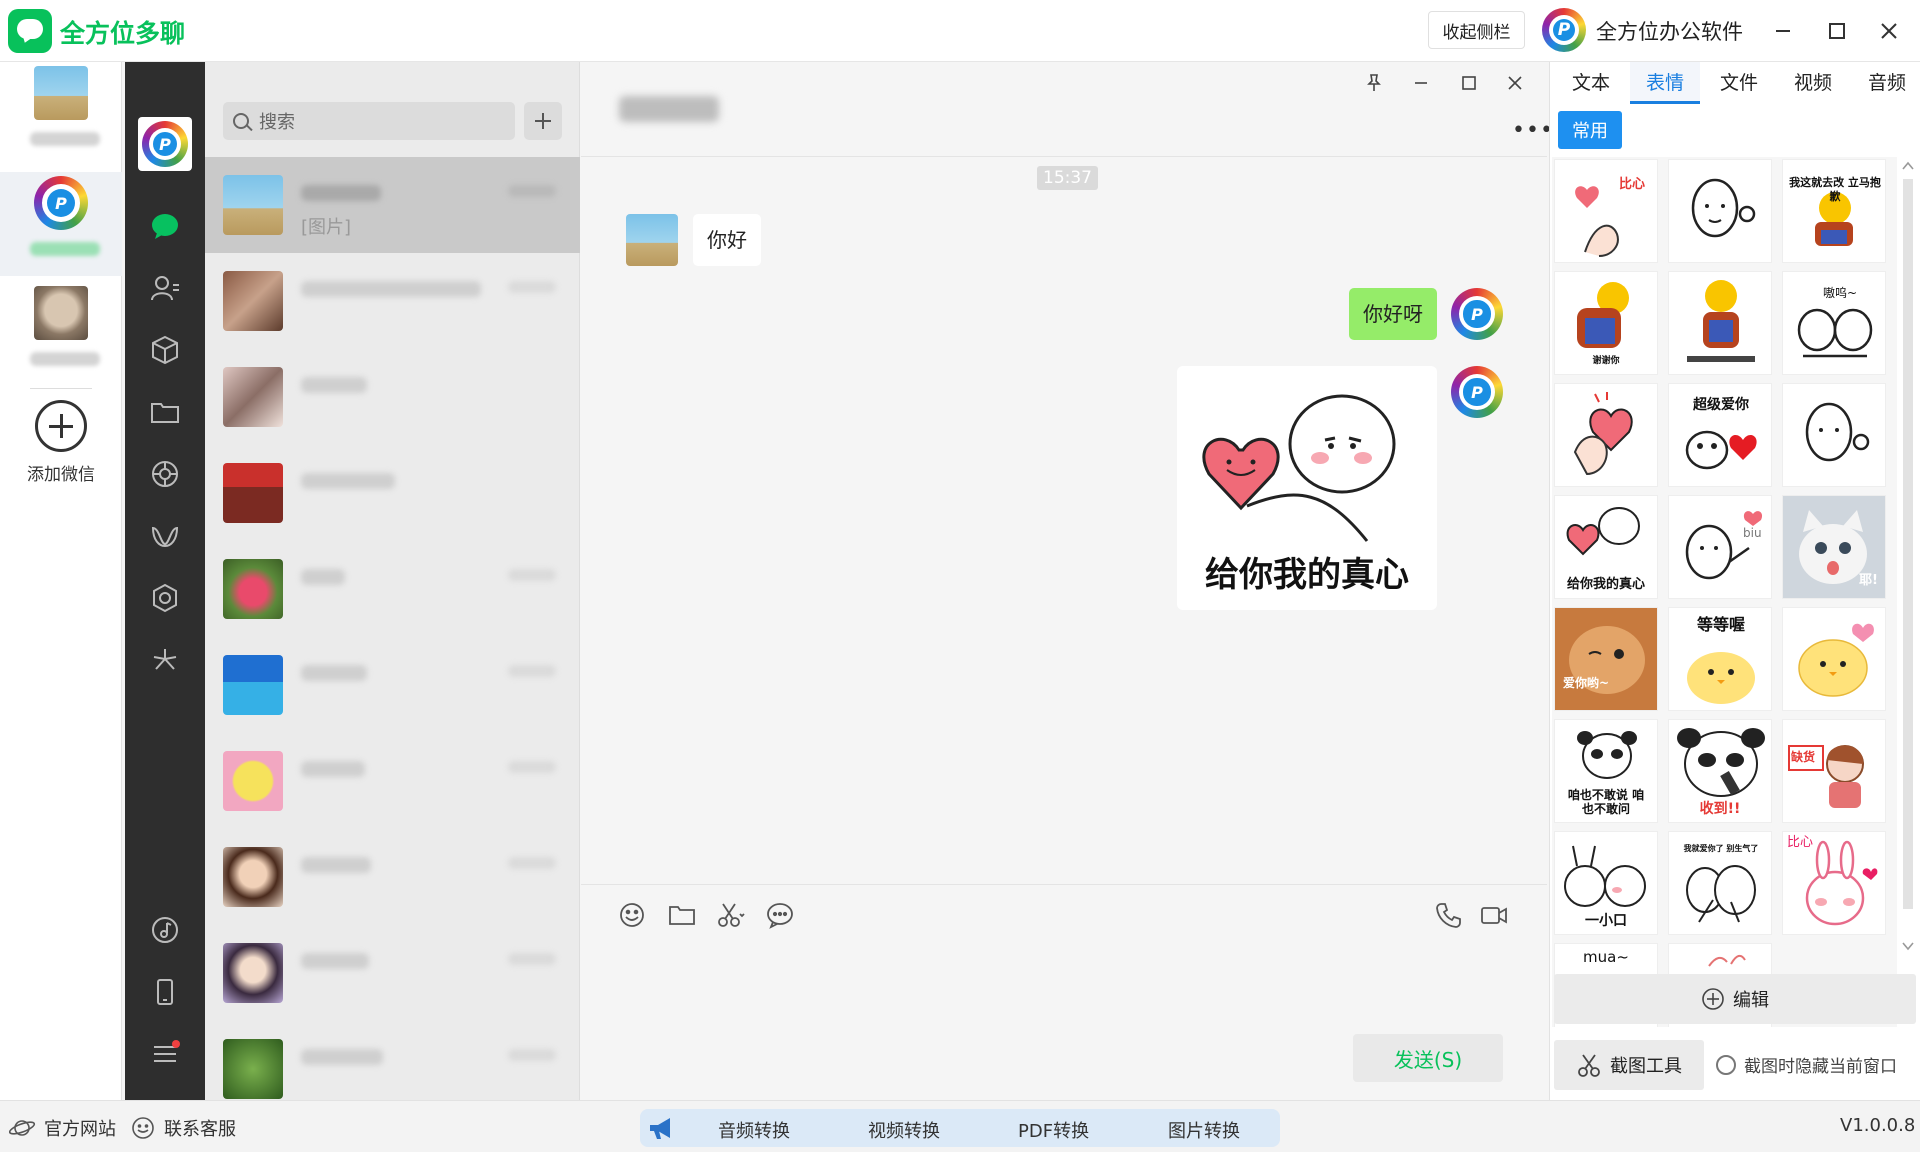  What do you see at coordinates (1889, 31) in the screenshot?
I see `close-window-button` at bounding box center [1889, 31].